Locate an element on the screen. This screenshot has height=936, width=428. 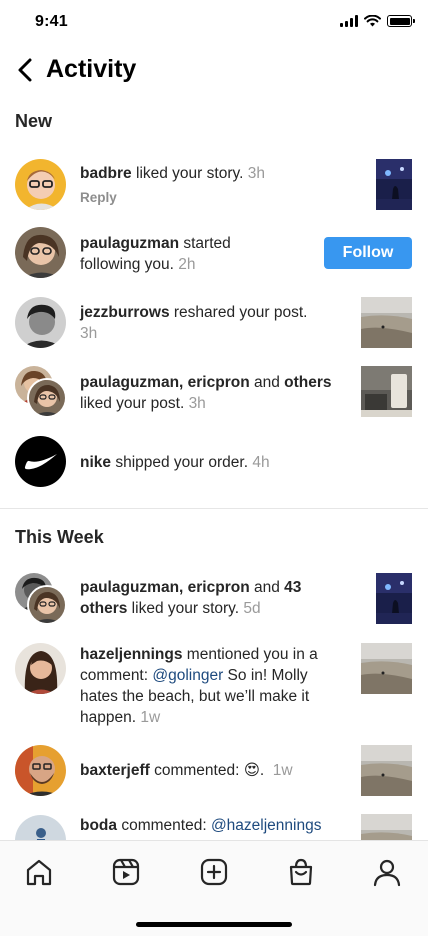
section-title-new: New is located at coordinates (34, 121).